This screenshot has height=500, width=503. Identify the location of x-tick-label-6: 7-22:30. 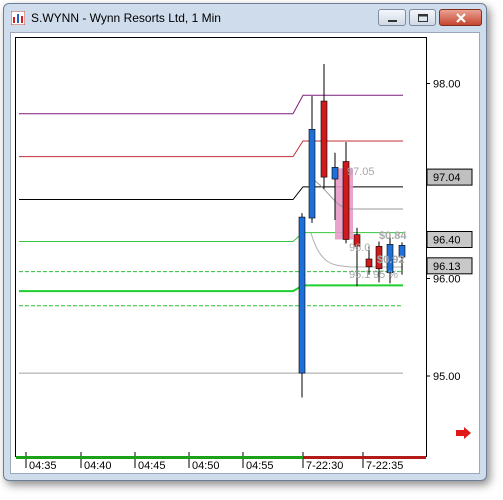
(324, 466).